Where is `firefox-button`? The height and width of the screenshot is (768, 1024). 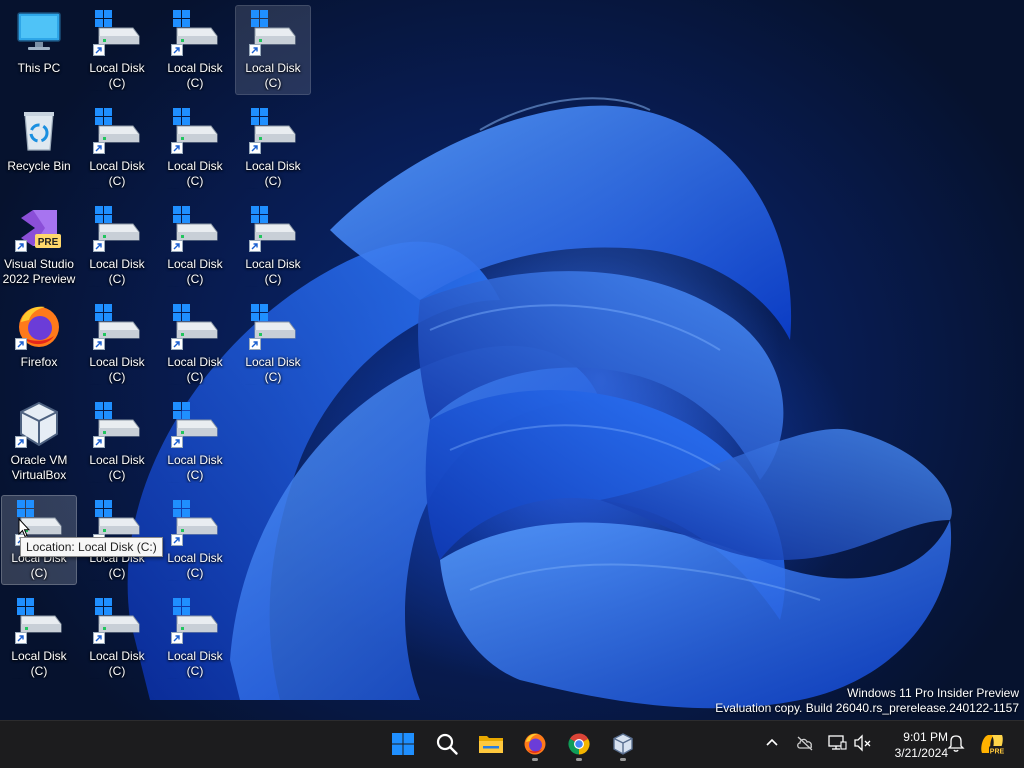
firefox-button is located at coordinates (535, 744).